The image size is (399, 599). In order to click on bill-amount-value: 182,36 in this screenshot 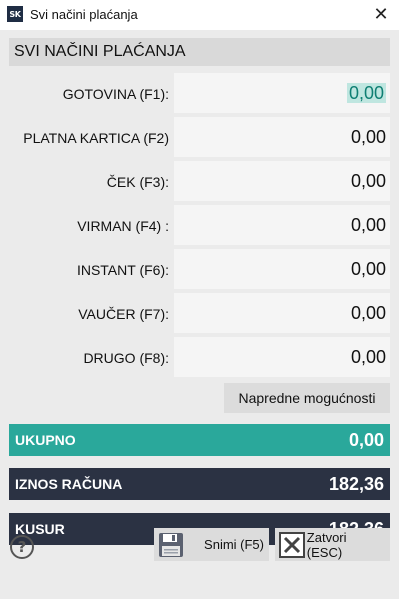, I will do `click(356, 483)`.